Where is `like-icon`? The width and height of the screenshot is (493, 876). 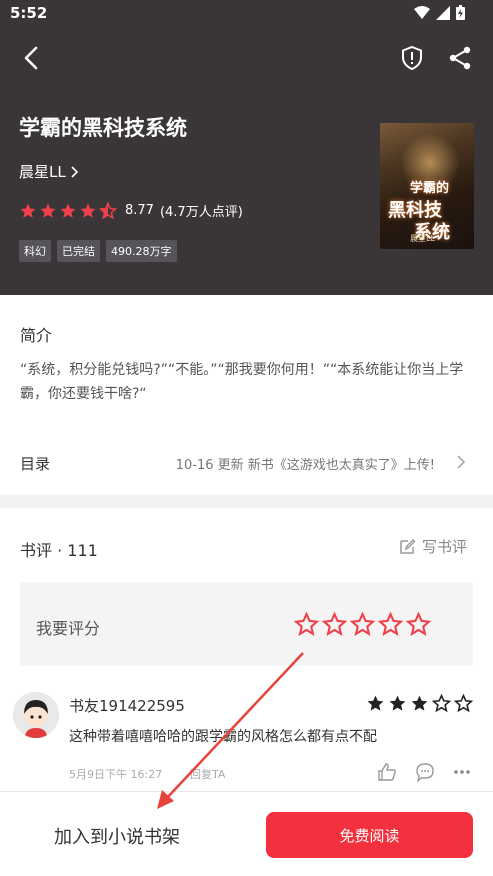
like-icon is located at coordinates (387, 772).